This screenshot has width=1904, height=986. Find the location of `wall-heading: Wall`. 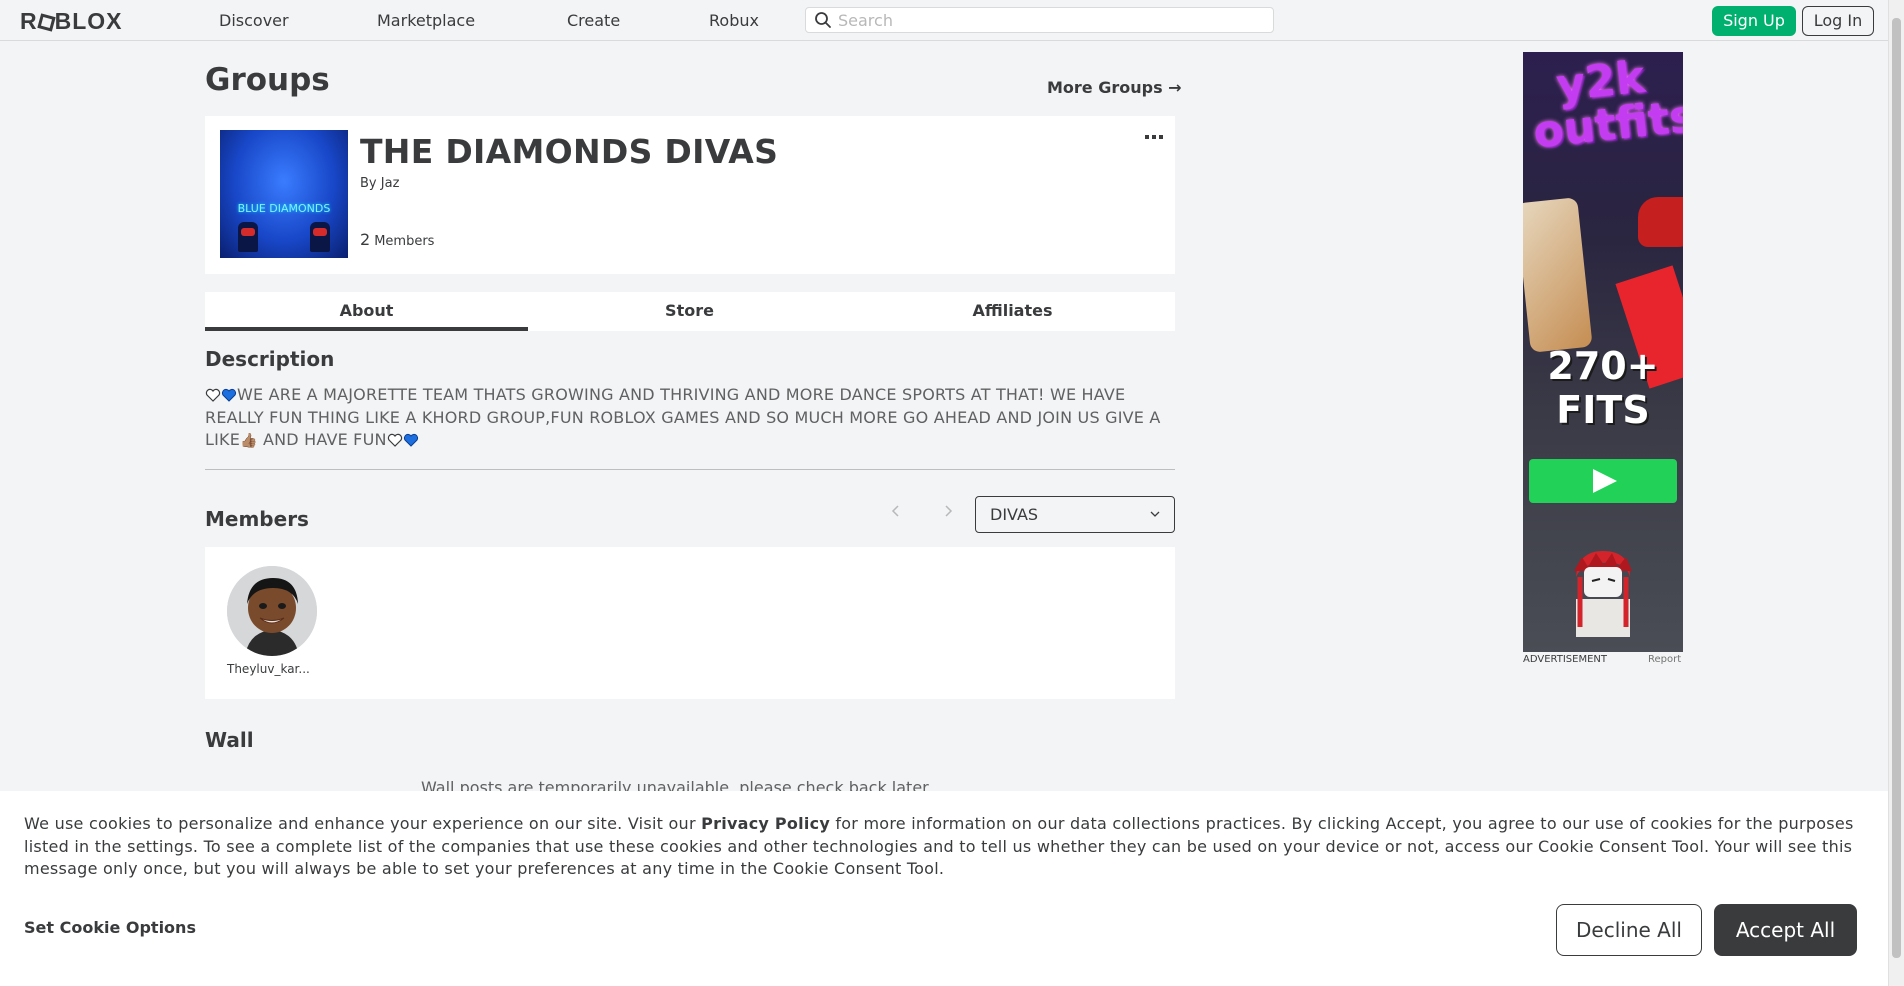

wall-heading: Wall is located at coordinates (229, 740).